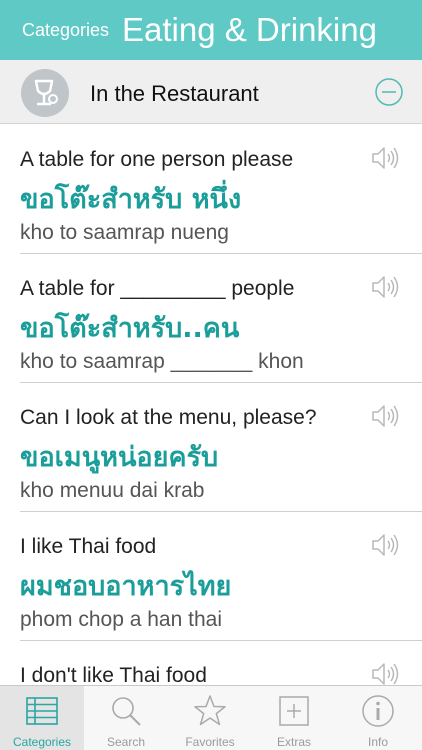 The width and height of the screenshot is (422, 750). What do you see at coordinates (42, 742) in the screenshot?
I see `tab-label: Categories` at bounding box center [42, 742].